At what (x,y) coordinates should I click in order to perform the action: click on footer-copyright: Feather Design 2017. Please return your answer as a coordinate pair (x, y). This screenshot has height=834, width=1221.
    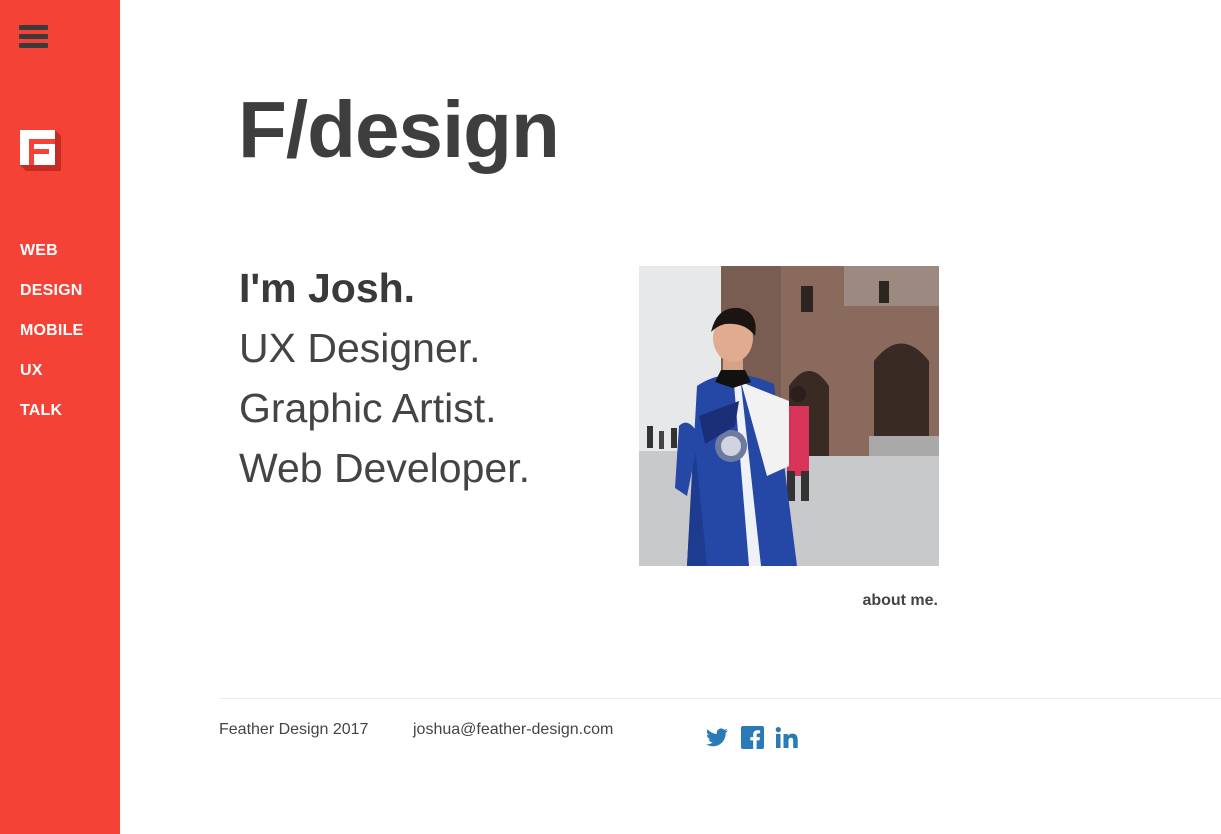
    Looking at the image, I should click on (294, 729).